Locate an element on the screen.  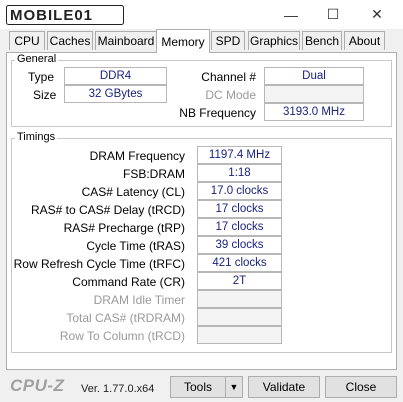
tab-caches: Caches is located at coordinates (70, 40).